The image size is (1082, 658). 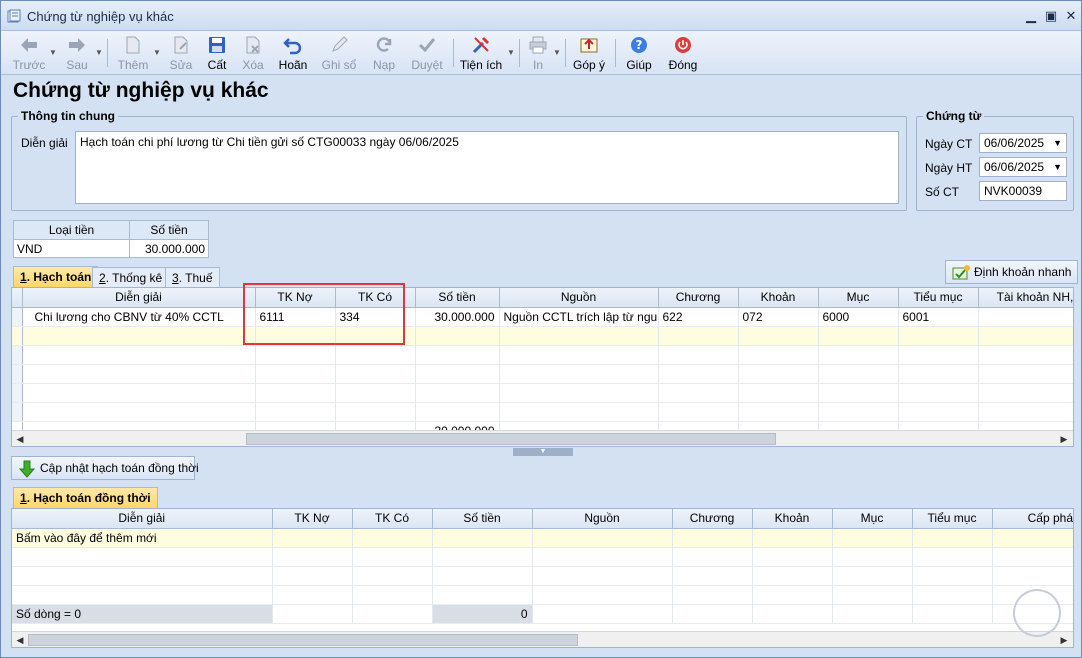 What do you see at coordinates (253, 53) in the screenshot?
I see `delete-button: Xóa` at bounding box center [253, 53].